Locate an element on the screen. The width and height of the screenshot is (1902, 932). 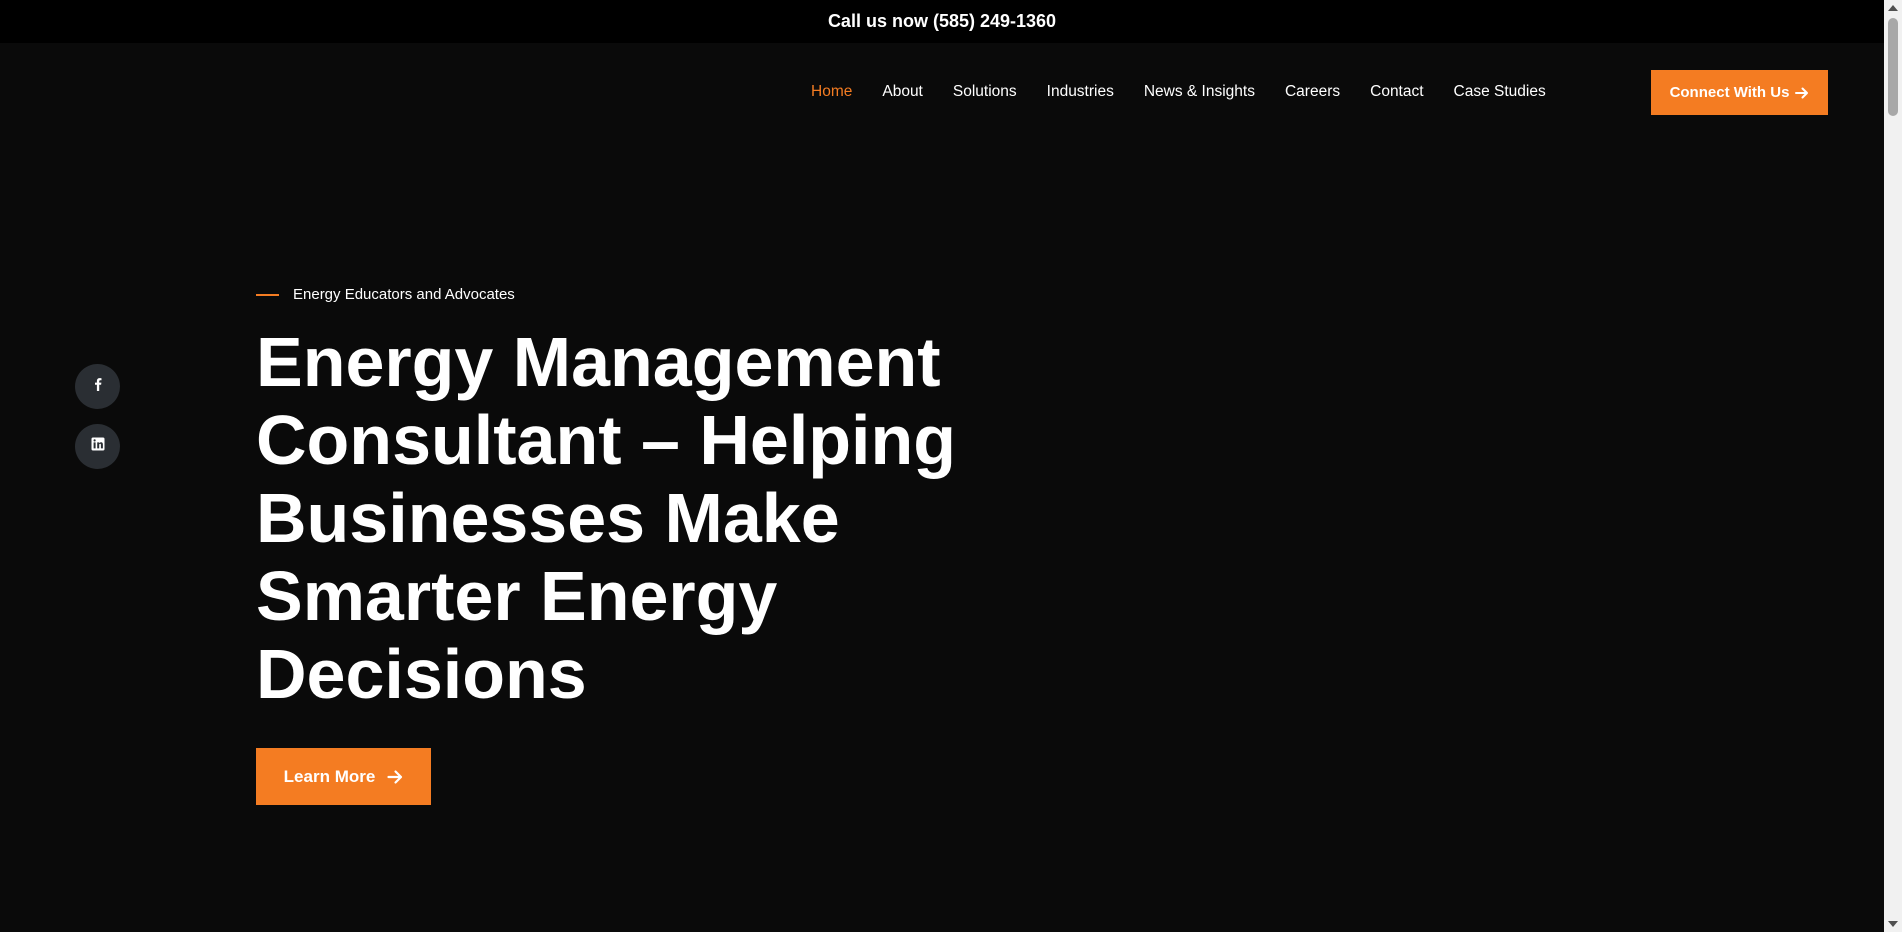
phone-callout: Call us now (585) 249-1360 is located at coordinates (942, 21).